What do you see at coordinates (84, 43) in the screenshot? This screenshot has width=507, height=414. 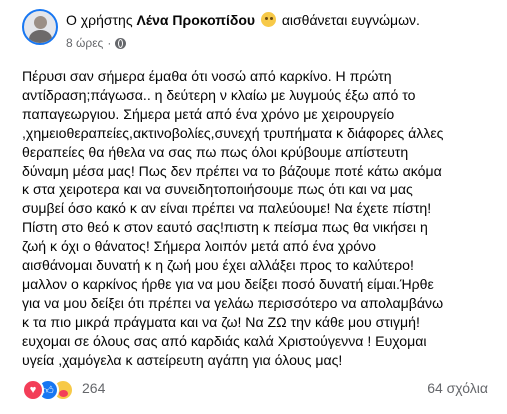 I see `post-timestamp-link: 8 ώρες` at bounding box center [84, 43].